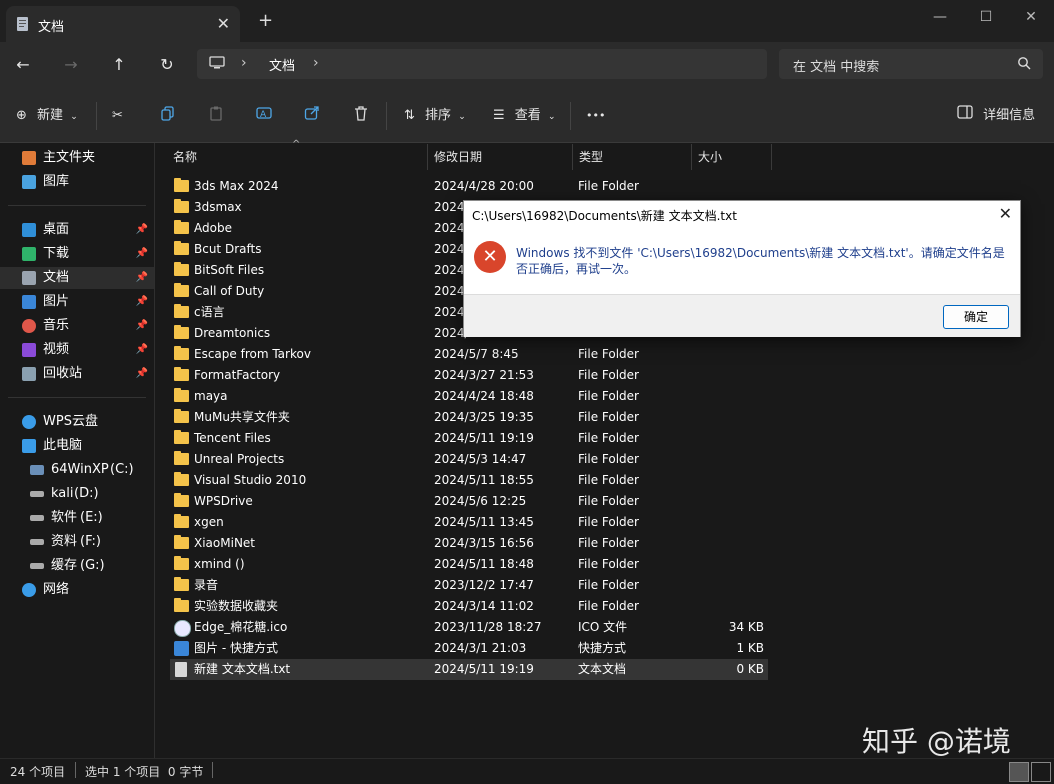 The height and width of the screenshot is (784, 1054). What do you see at coordinates (77, 158) in the screenshot?
I see `sidebar-item-home: 主文件夹` at bounding box center [77, 158].